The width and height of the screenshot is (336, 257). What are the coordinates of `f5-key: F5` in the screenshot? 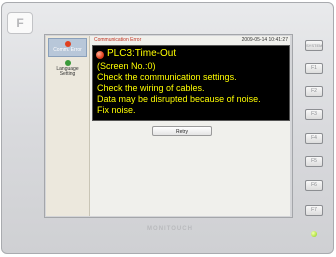 It's located at (314, 161).